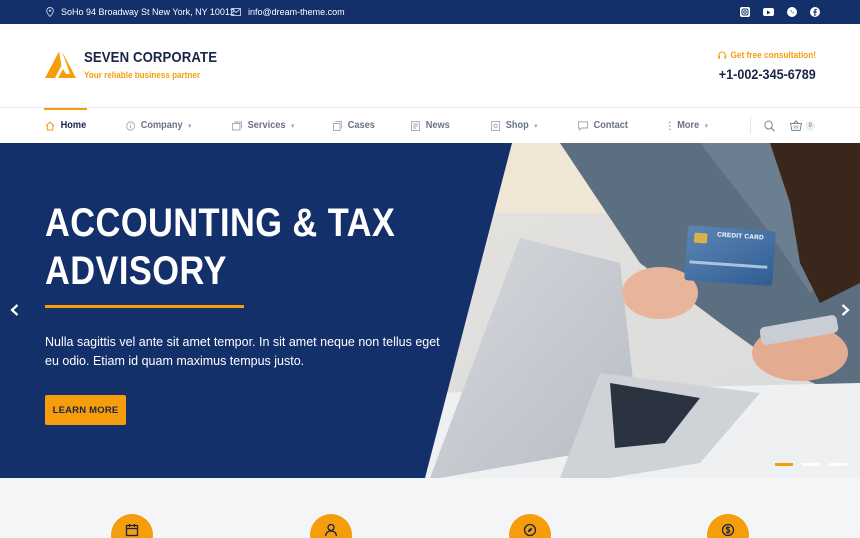  I want to click on hero-title: ACCOUNTING & TAX ADVISORY, so click(225, 247).